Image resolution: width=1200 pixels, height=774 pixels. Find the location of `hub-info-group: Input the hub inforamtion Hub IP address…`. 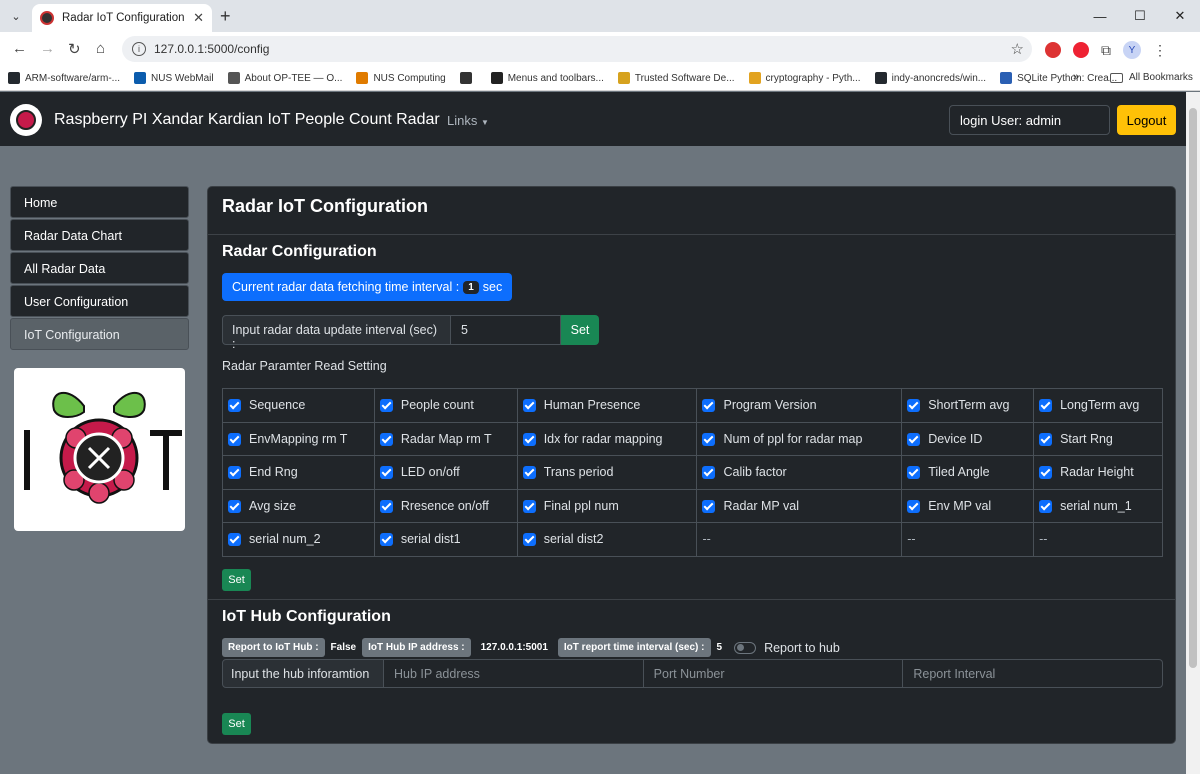

hub-info-group: Input the hub inforamtion Hub IP address… is located at coordinates (693, 673).